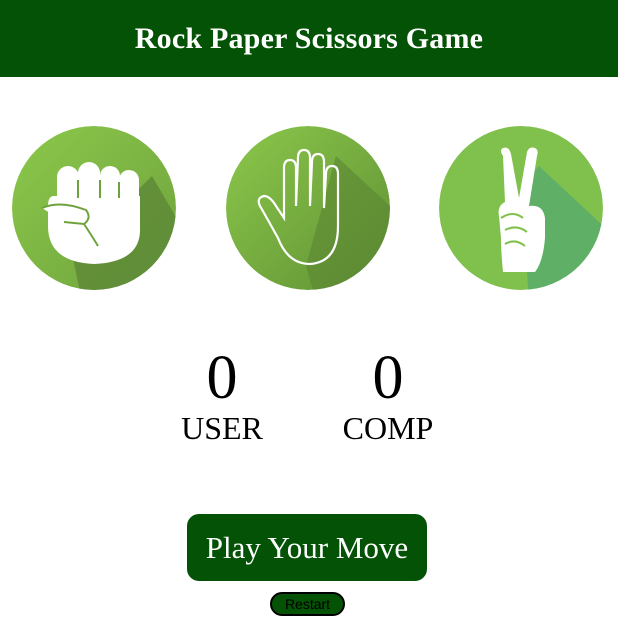 This screenshot has height=625, width=618. I want to click on open-hand-icon, so click(308, 208).